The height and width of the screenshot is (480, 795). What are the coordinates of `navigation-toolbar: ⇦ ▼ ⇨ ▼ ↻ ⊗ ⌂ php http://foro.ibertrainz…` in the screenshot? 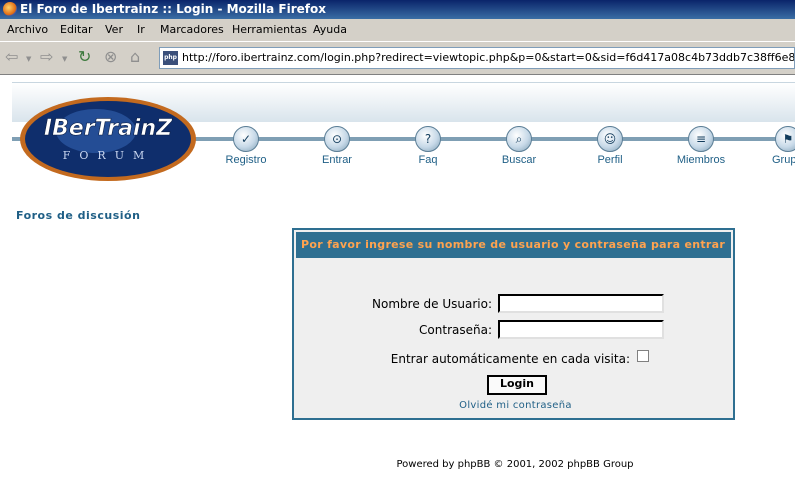 It's located at (397, 58).